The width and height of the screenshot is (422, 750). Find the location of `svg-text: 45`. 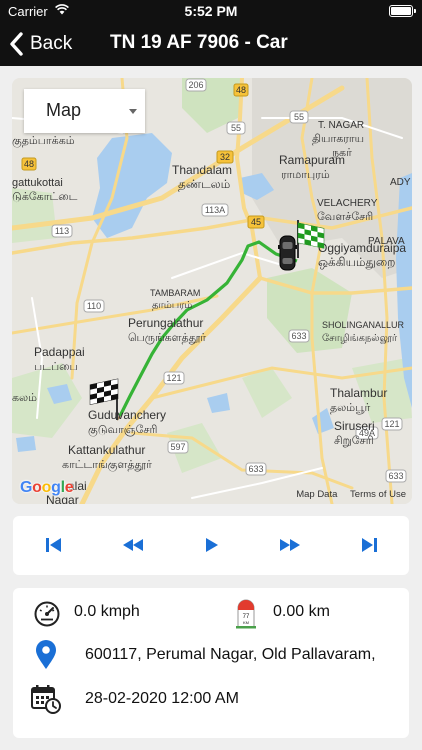

svg-text: 45 is located at coordinates (256, 222).